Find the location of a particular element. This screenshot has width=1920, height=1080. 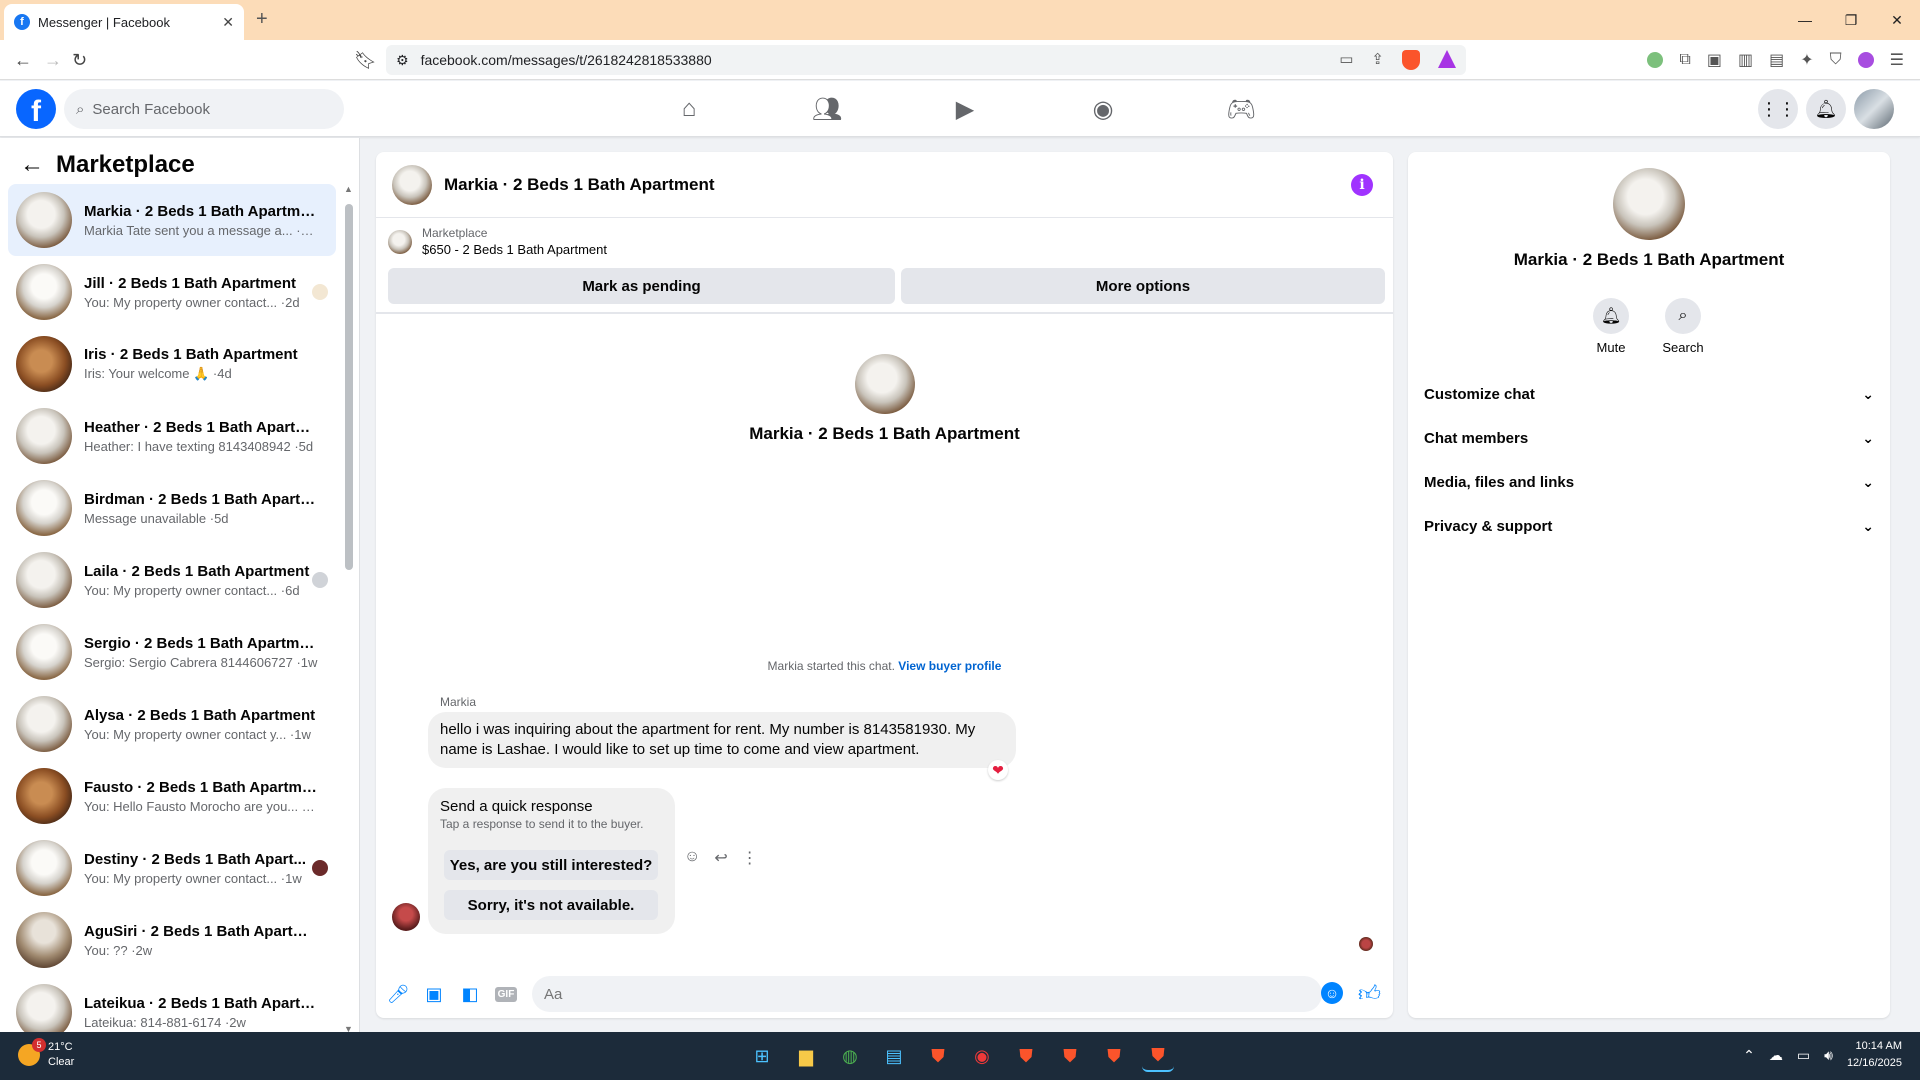

windows-start-icon: ⊞ is located at coordinates (762, 1056).